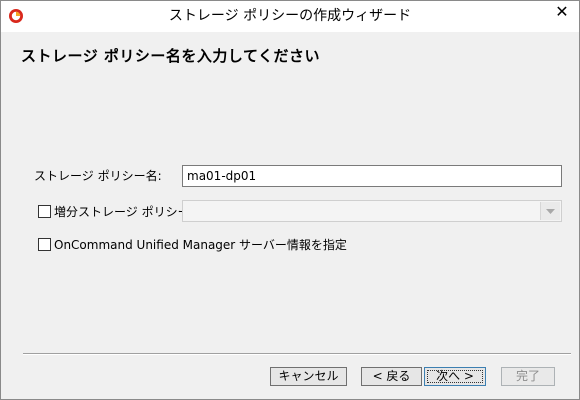 This screenshot has height=400, width=580. What do you see at coordinates (200, 245) in the screenshot?
I see `oncommand-label: OnCommand Unified Manager サーバー情報を指定` at bounding box center [200, 245].